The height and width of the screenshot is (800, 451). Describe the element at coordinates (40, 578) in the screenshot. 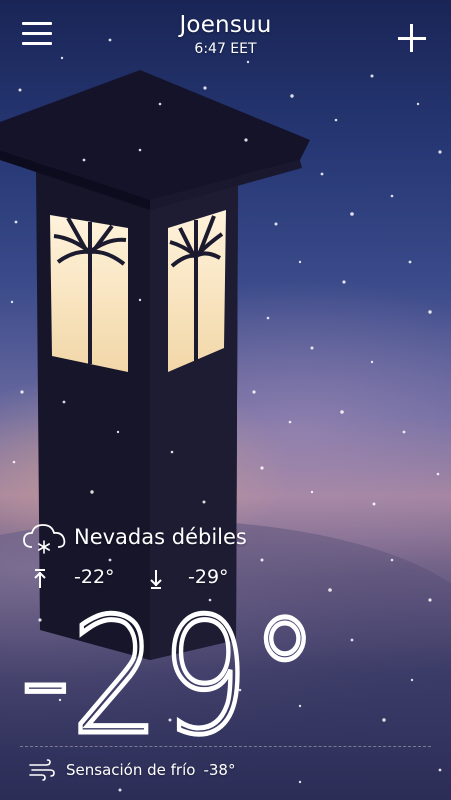

I see `arrow-up-icon` at that location.